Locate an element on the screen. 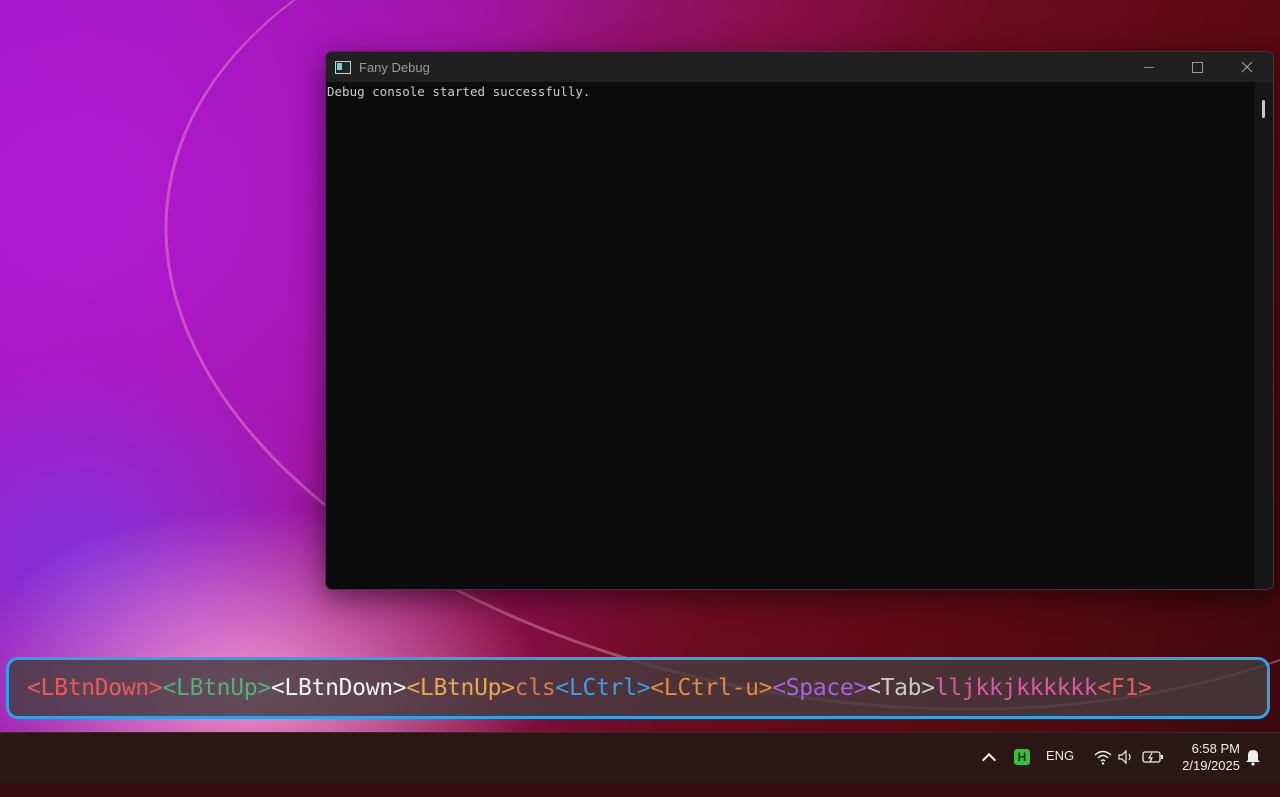 The image size is (1280, 797). keystroke-segment: <LCtrl> is located at coordinates (603, 688).